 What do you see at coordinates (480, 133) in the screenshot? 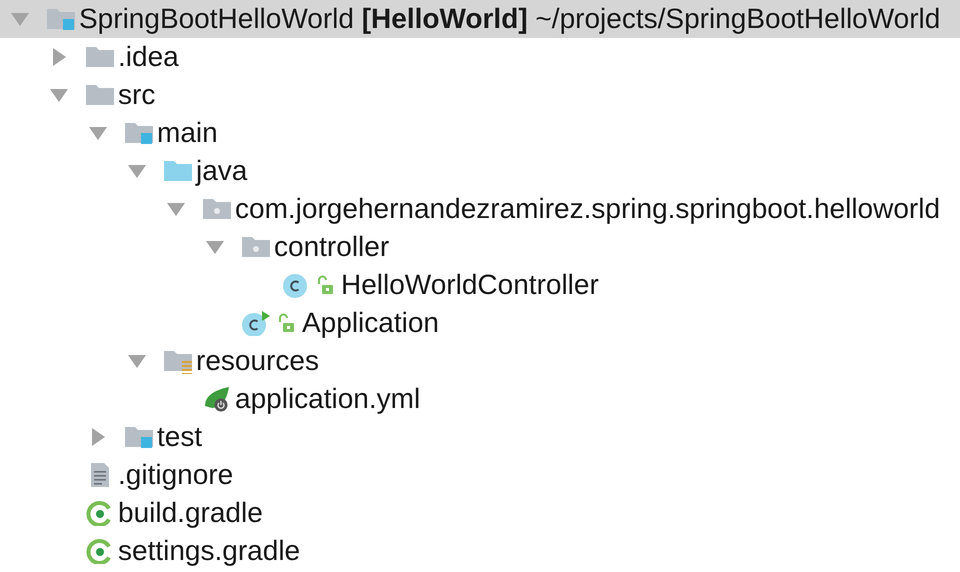
I see `tree-item: main` at bounding box center [480, 133].